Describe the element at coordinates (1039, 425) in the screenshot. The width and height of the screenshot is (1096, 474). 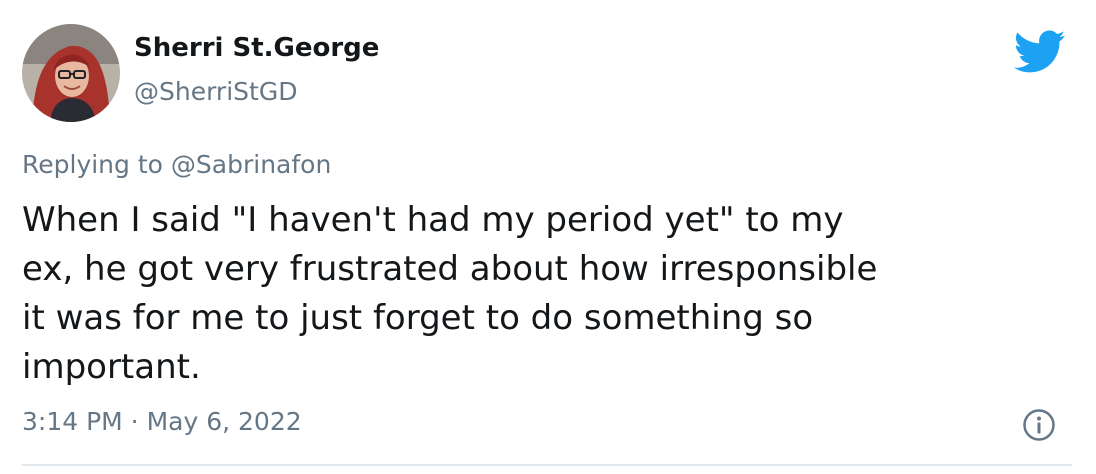
I see `info-icon` at that location.